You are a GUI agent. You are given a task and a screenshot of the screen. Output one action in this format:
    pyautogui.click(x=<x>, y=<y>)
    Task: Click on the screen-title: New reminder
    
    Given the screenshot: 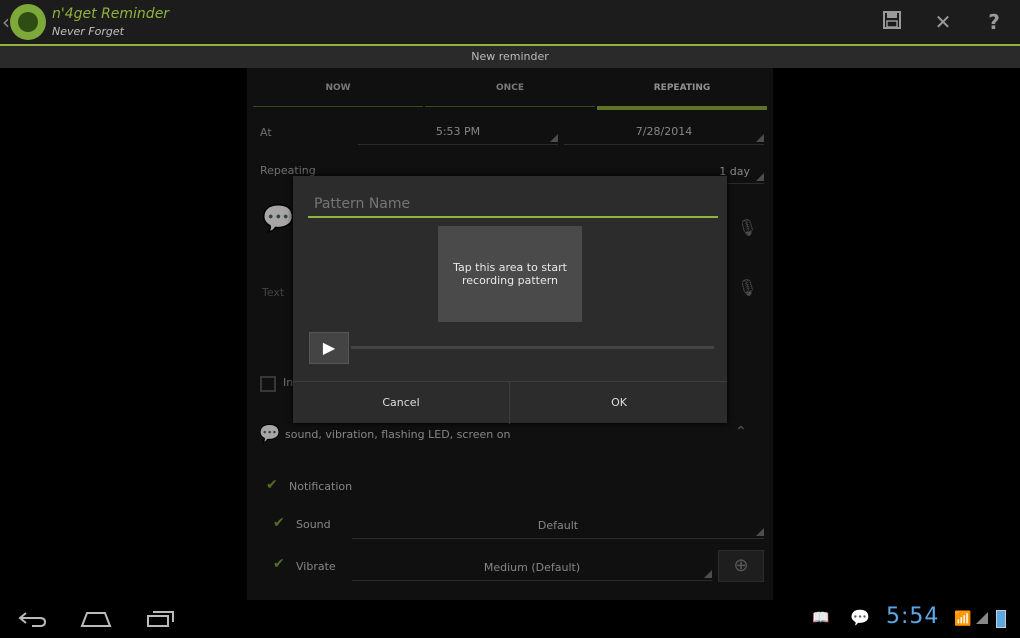 What is the action you would take?
    pyautogui.click(x=510, y=57)
    